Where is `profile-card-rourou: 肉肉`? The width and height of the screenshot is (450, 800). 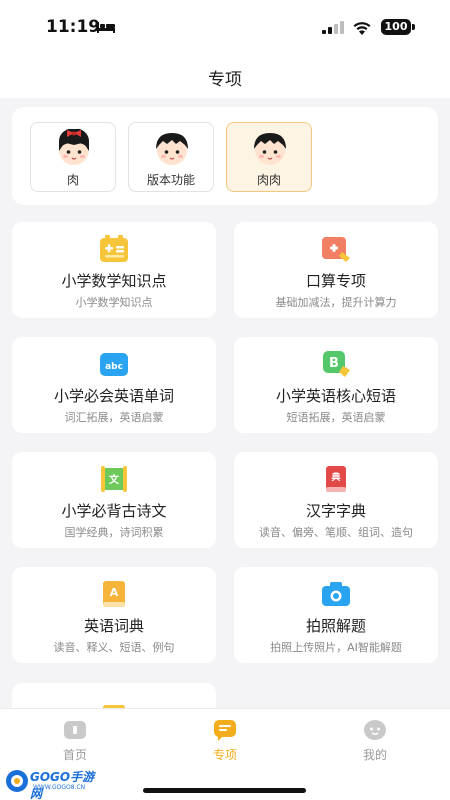 profile-card-rourou: 肉肉 is located at coordinates (269, 157).